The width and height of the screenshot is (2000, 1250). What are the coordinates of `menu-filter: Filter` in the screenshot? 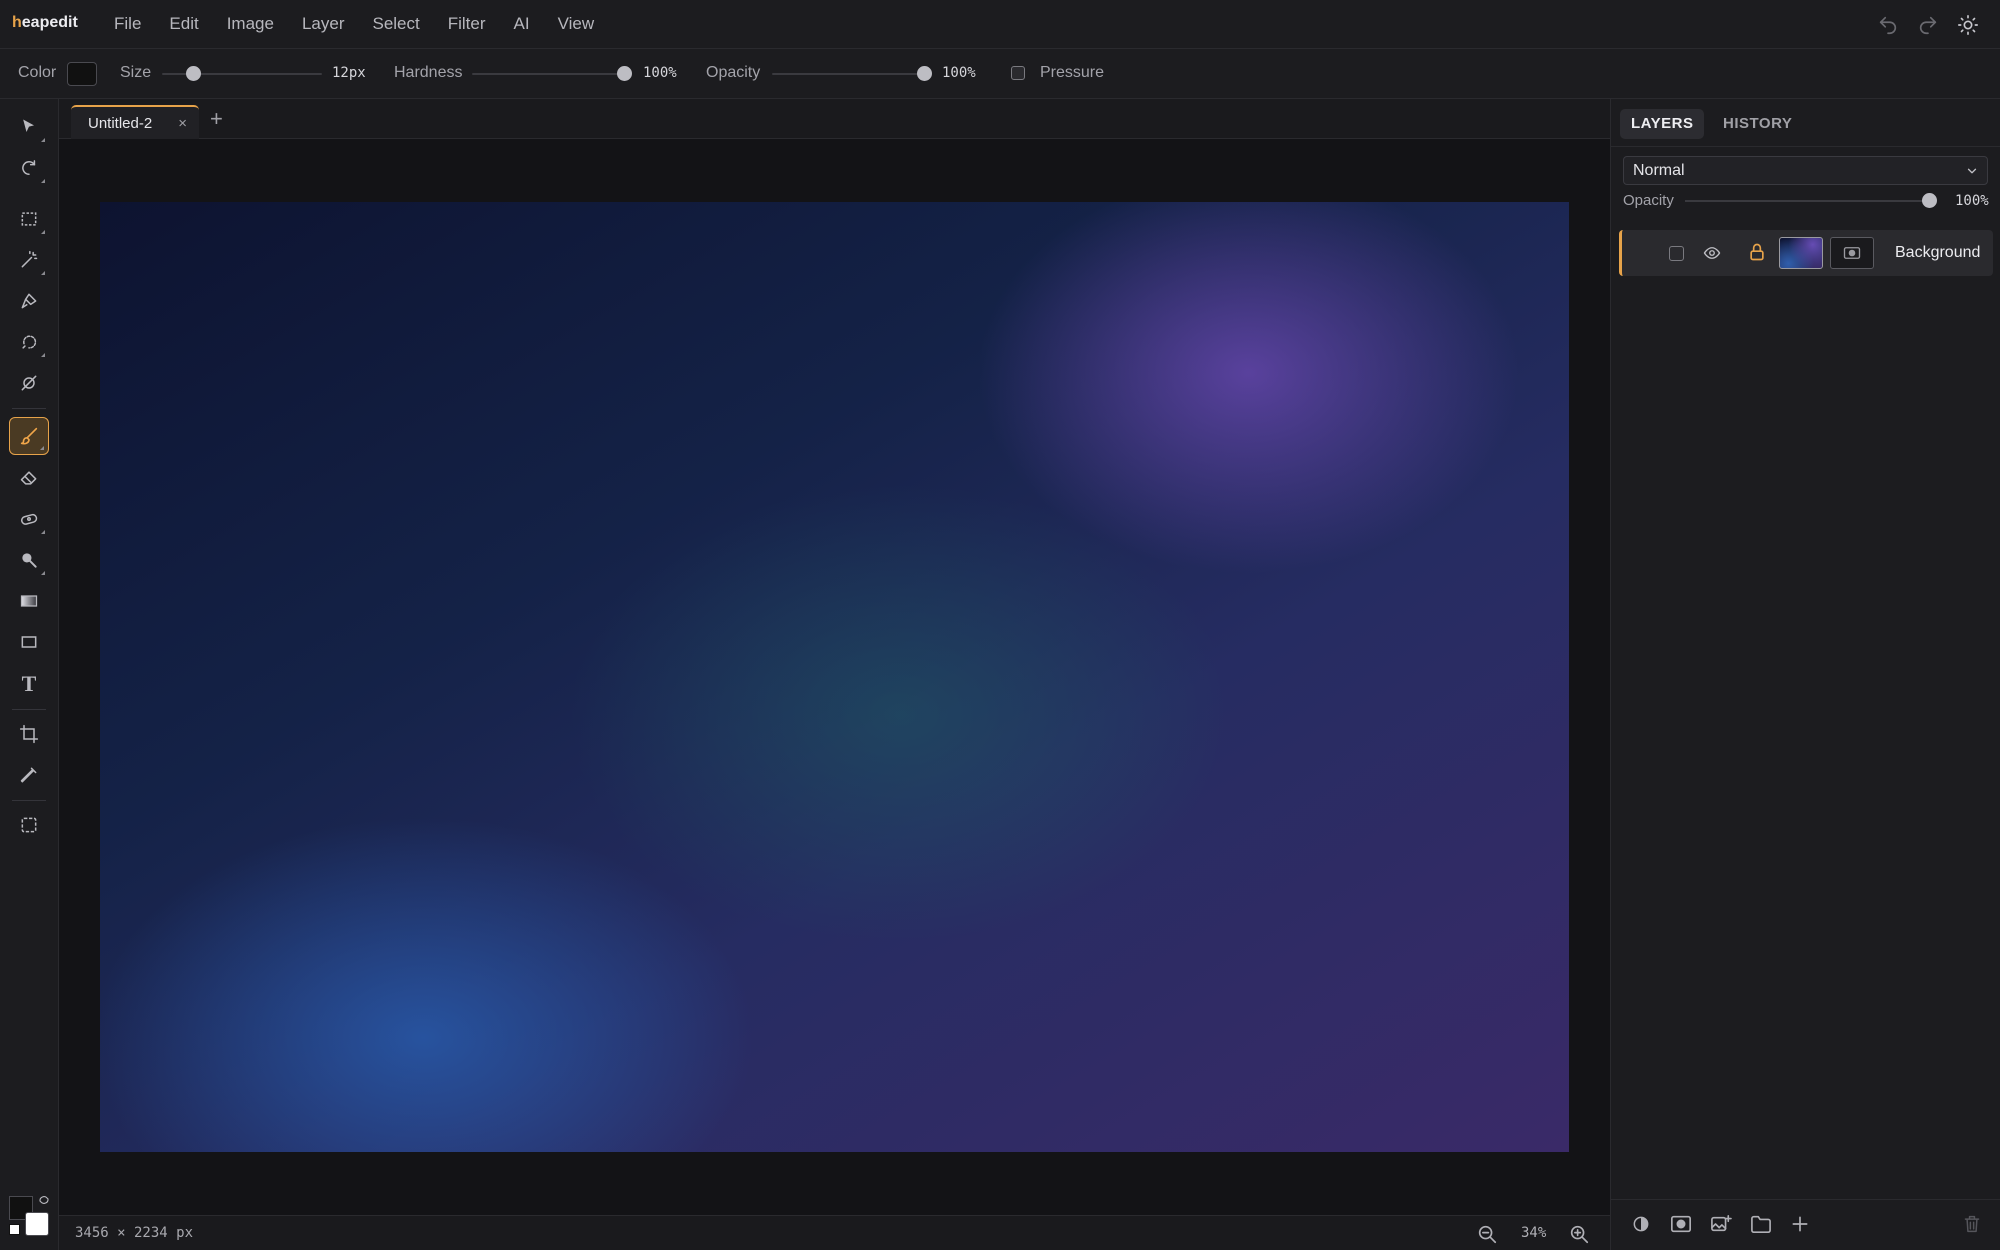 It's located at (467, 24).